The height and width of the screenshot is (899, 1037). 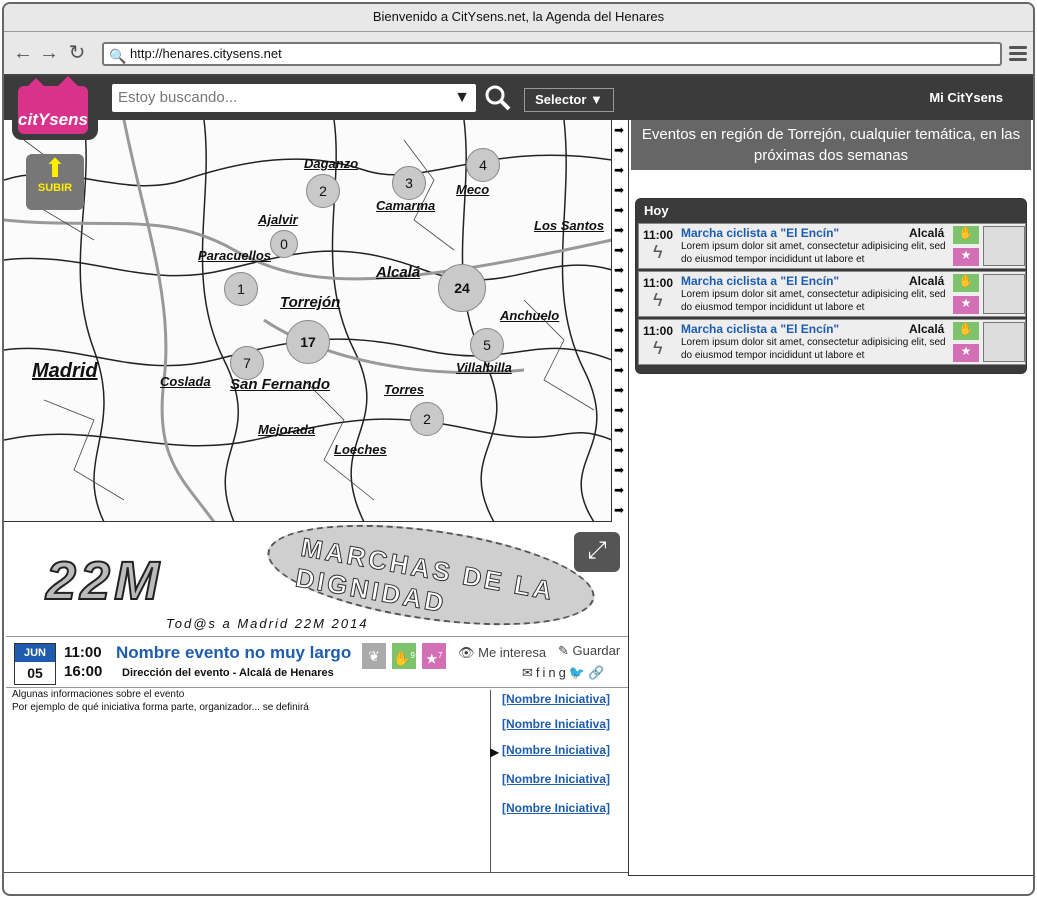 I want to click on twitter-icon: 🐦, so click(x=578, y=672).